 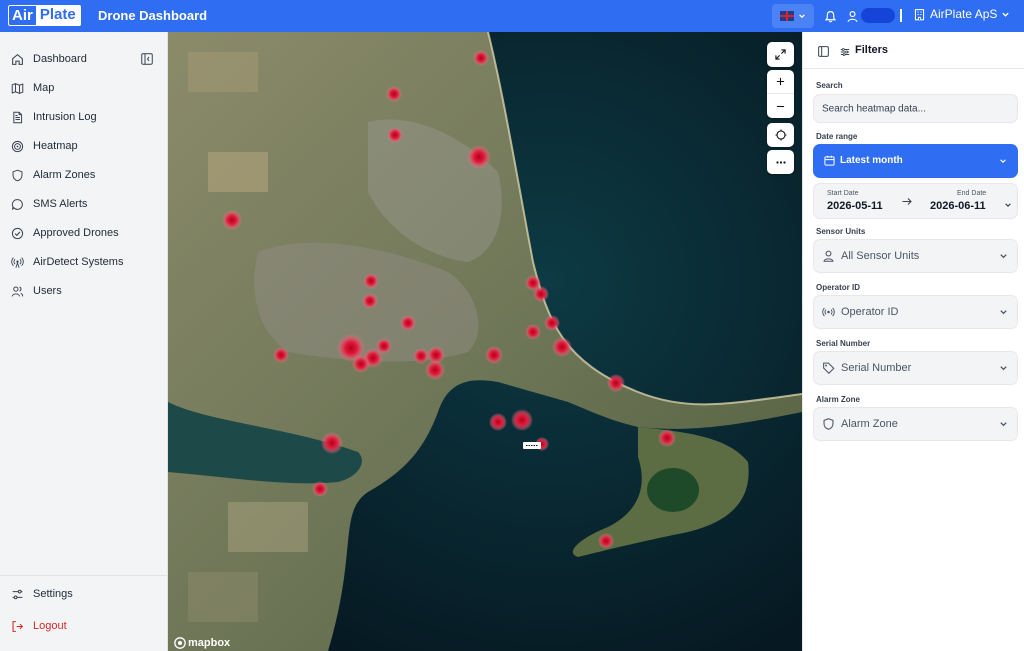 I want to click on users-icon, so click(x=17, y=291).